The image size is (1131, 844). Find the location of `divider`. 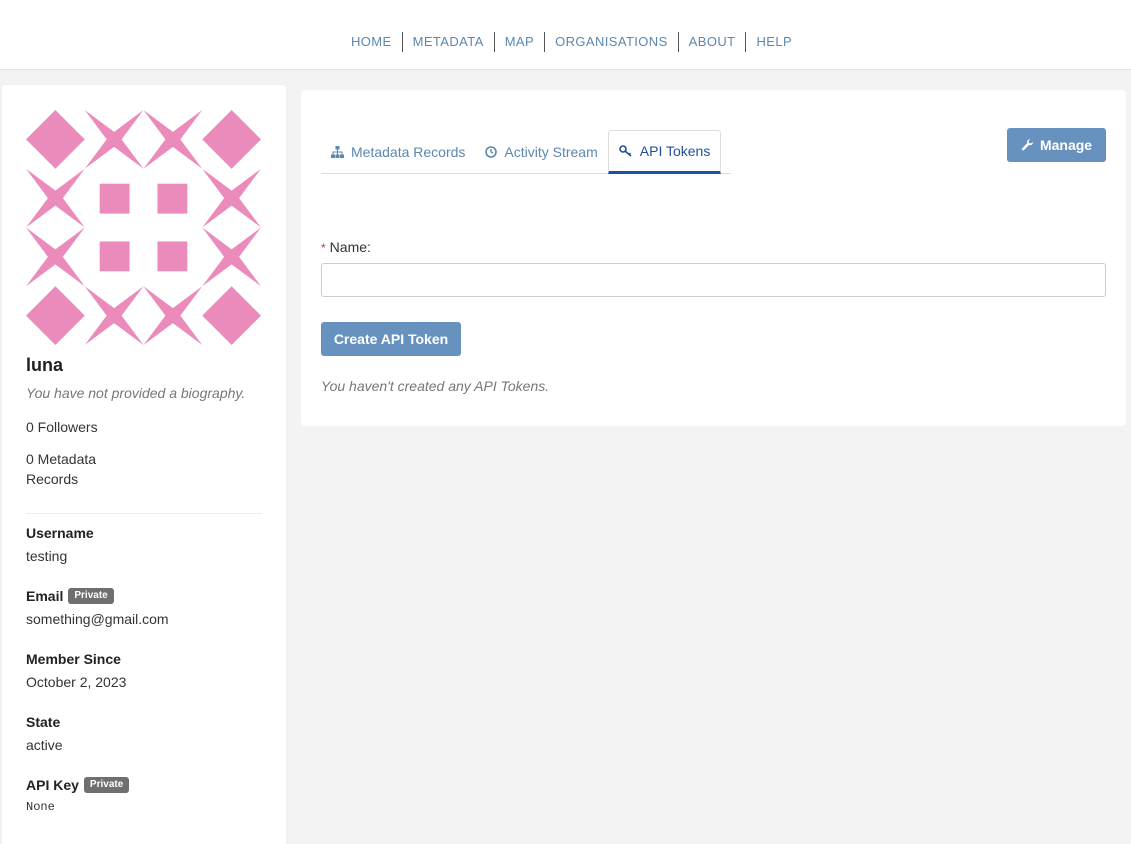

divider is located at coordinates (144, 513).